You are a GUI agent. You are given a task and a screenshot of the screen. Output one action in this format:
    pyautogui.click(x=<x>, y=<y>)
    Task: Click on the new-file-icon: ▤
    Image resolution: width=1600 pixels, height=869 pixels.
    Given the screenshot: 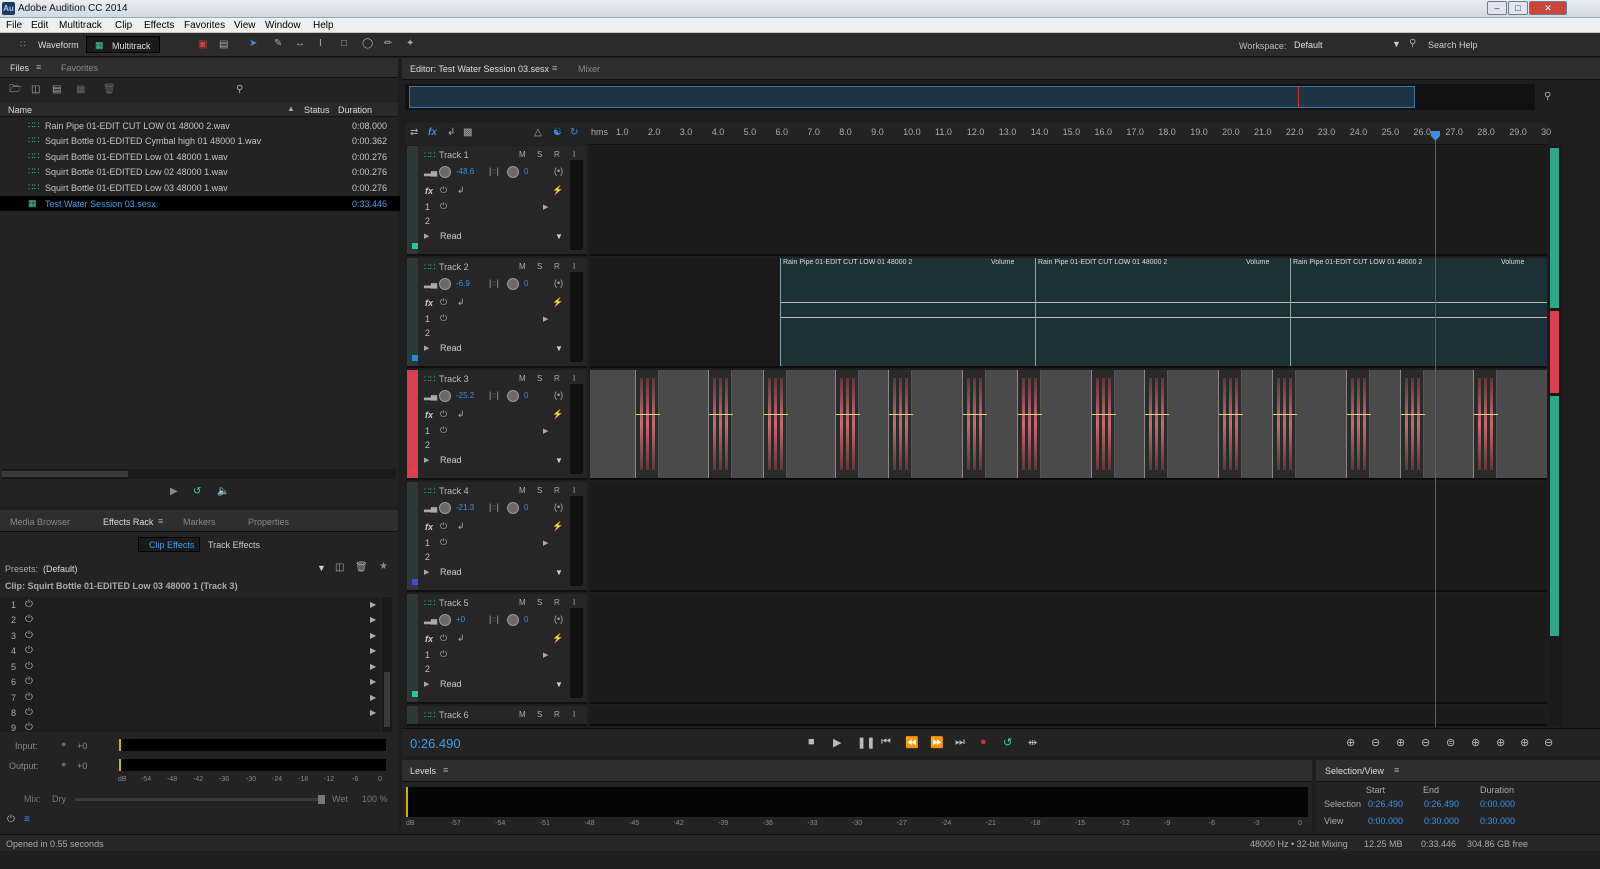 What is the action you would take?
    pyautogui.click(x=56, y=90)
    